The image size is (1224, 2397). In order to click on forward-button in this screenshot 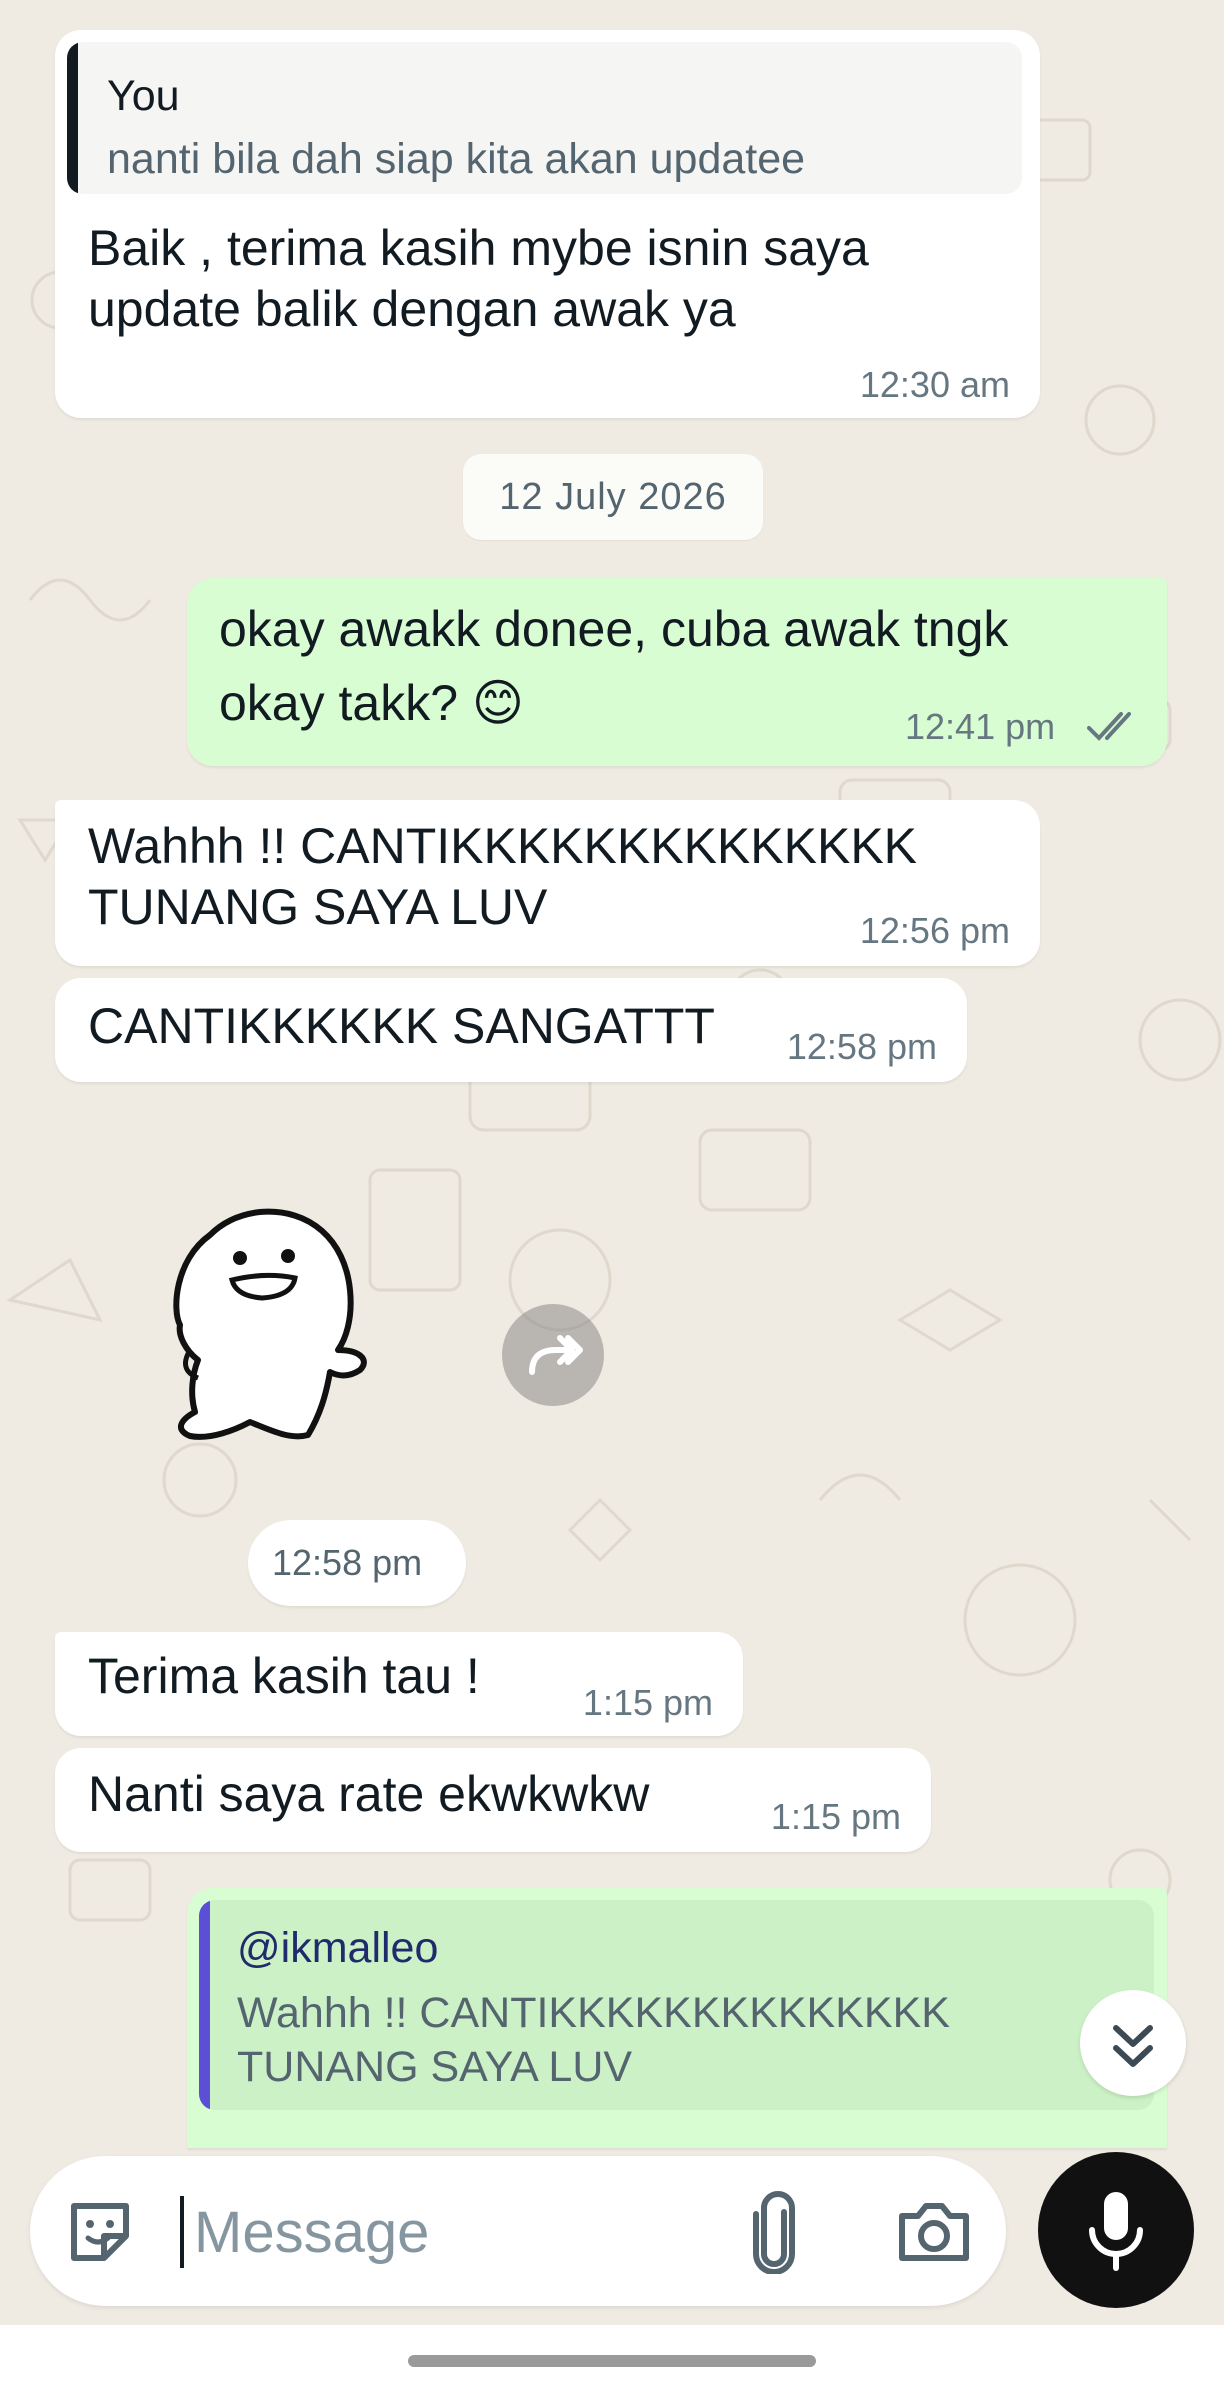, I will do `click(553, 1355)`.